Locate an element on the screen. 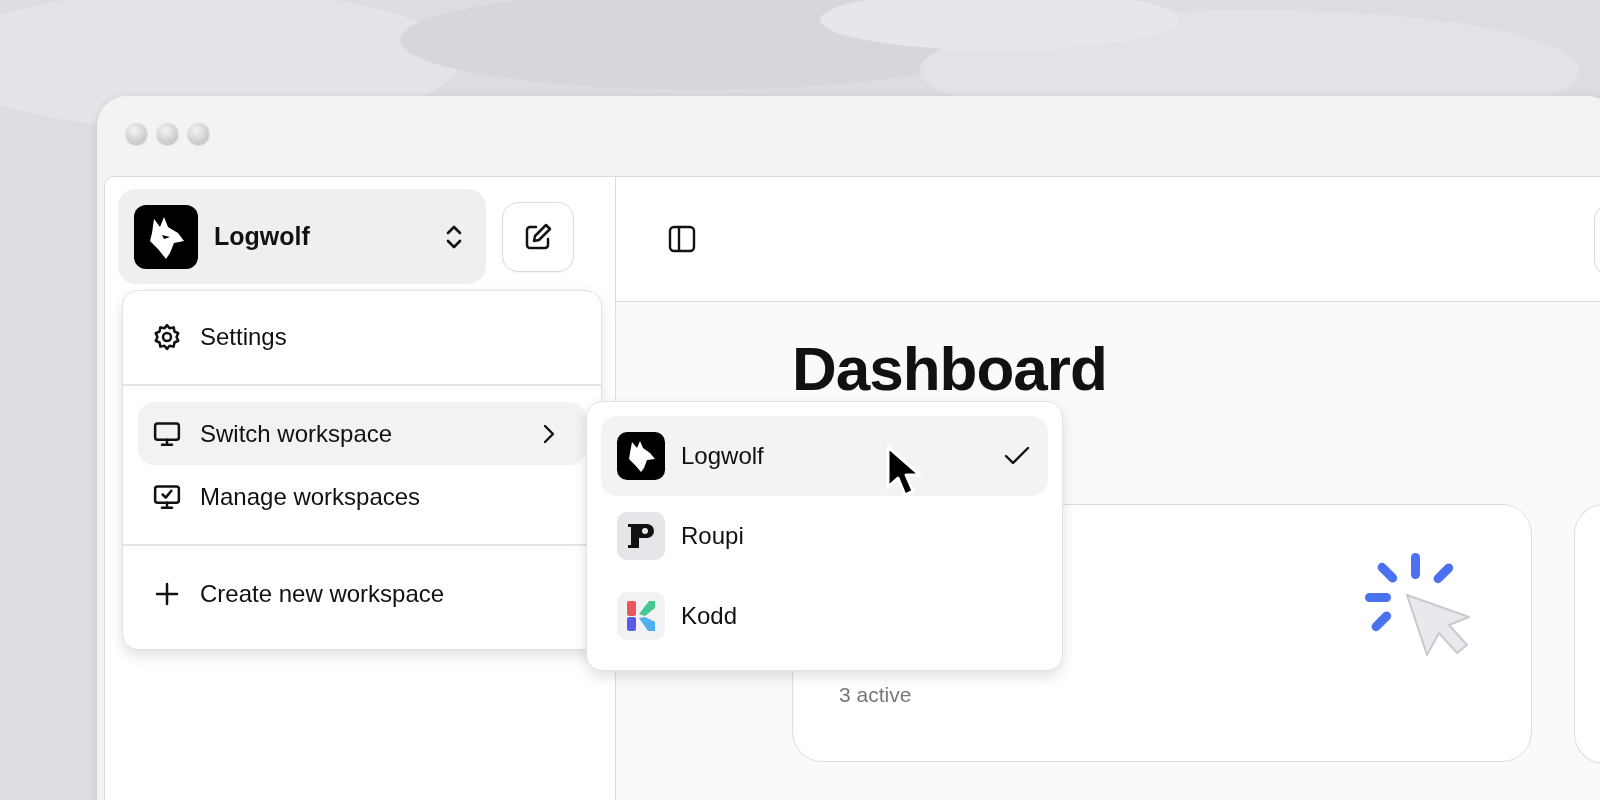 This screenshot has width=1600, height=800. menu-item: Manage workspaces is located at coordinates (362, 496).